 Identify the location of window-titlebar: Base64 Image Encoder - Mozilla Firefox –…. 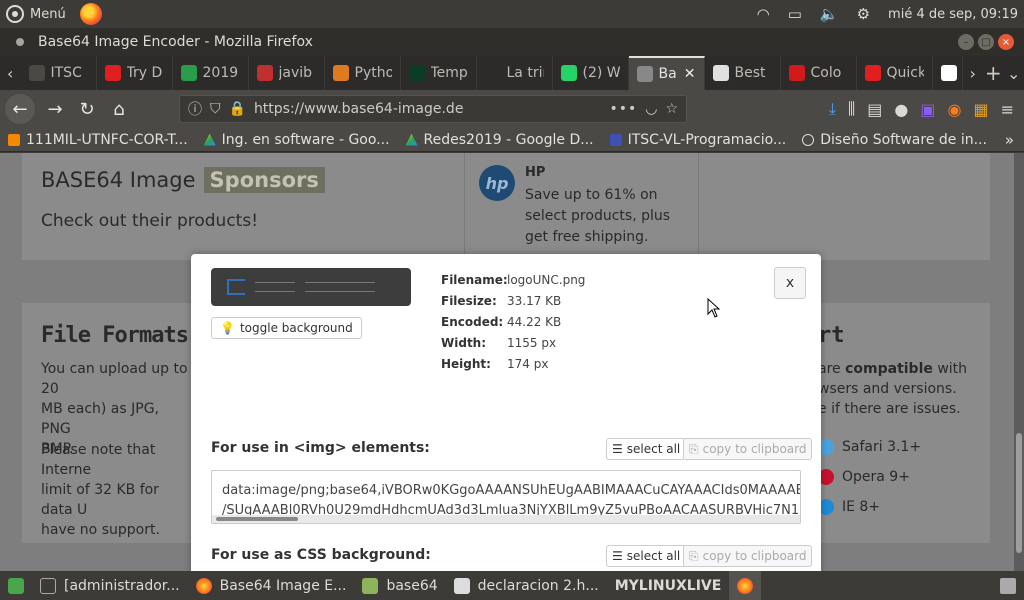
(512, 42).